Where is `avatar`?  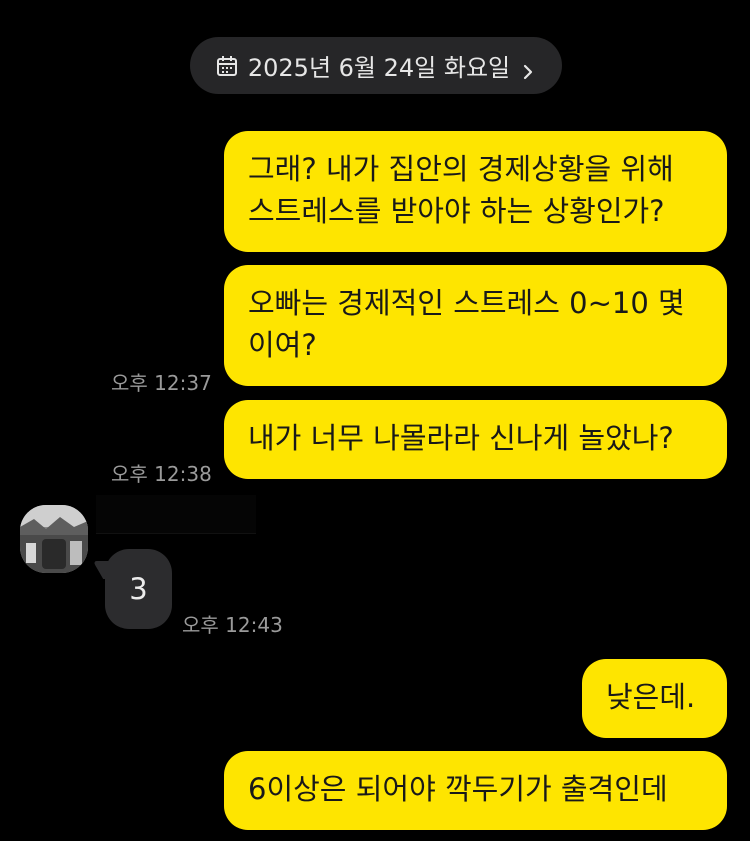 avatar is located at coordinates (54, 539).